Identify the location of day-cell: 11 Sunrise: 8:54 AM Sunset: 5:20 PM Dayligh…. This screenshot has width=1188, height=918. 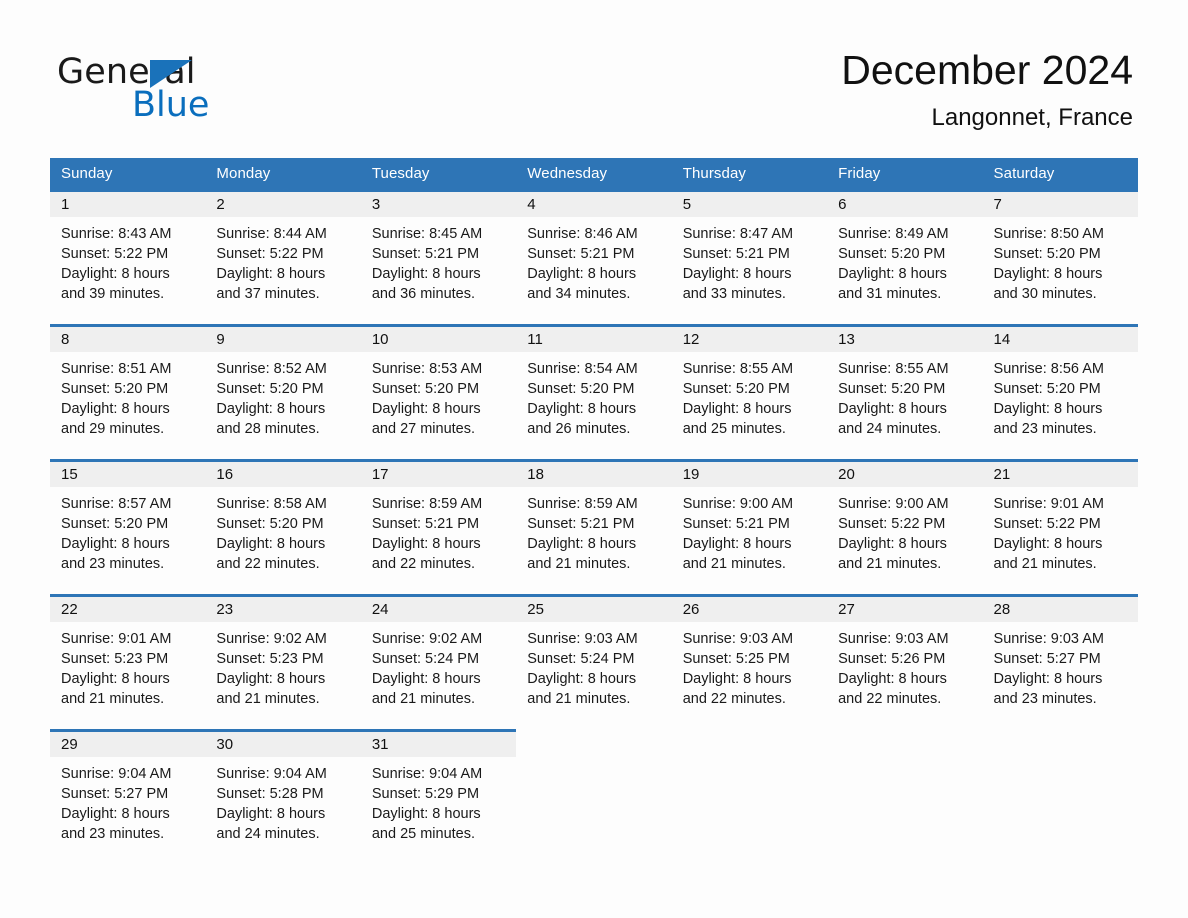
(594, 391).